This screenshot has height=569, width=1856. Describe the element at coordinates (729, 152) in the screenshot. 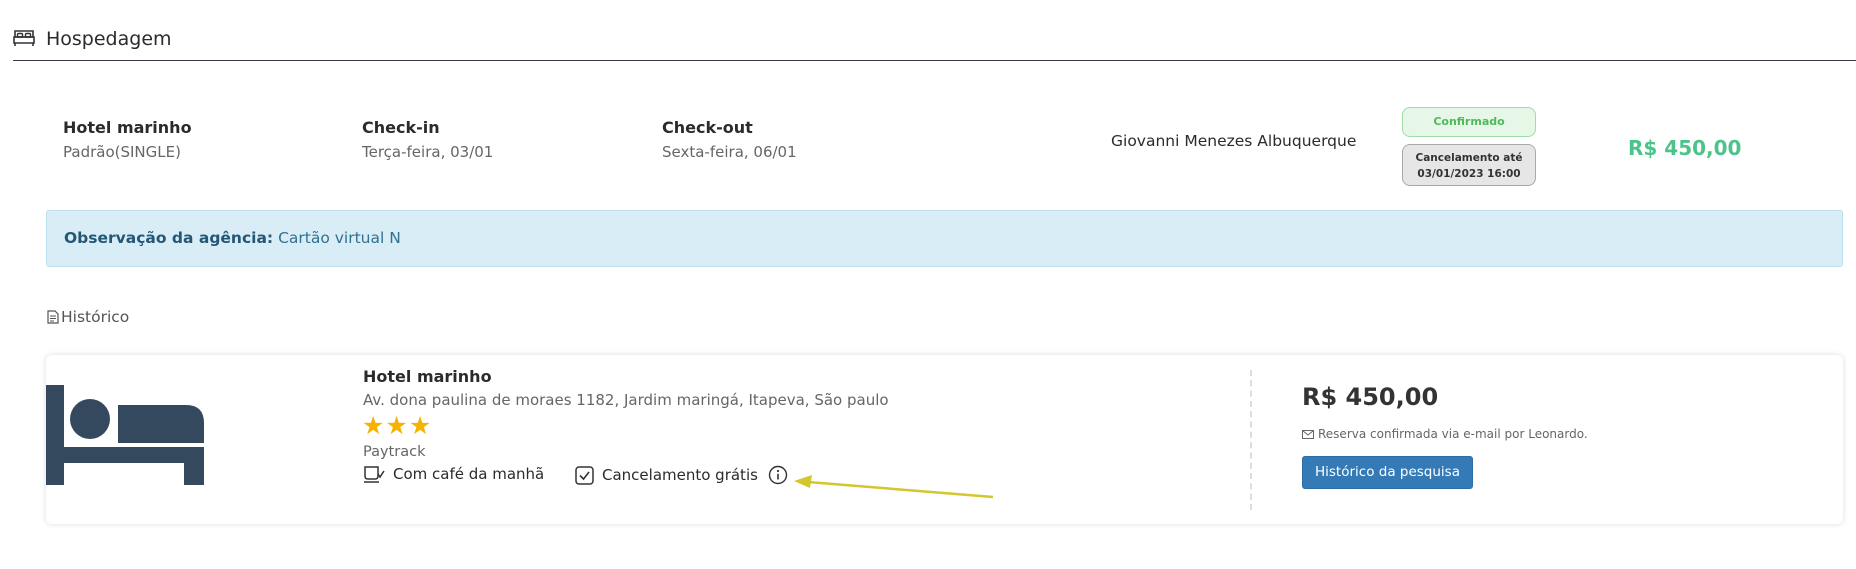

I see `checkout-date: Sexta-feira, 06/01` at that location.